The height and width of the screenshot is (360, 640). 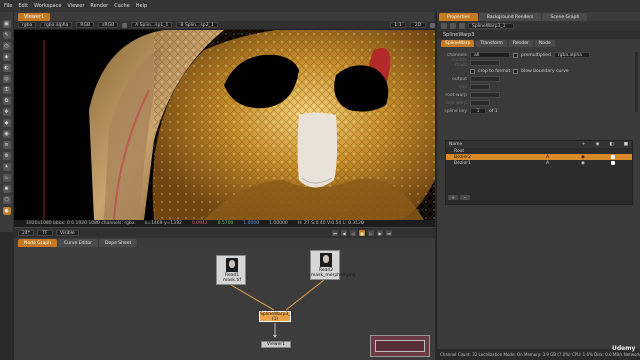 I want to click on proxy-select: 1:1, so click(x=398, y=25).